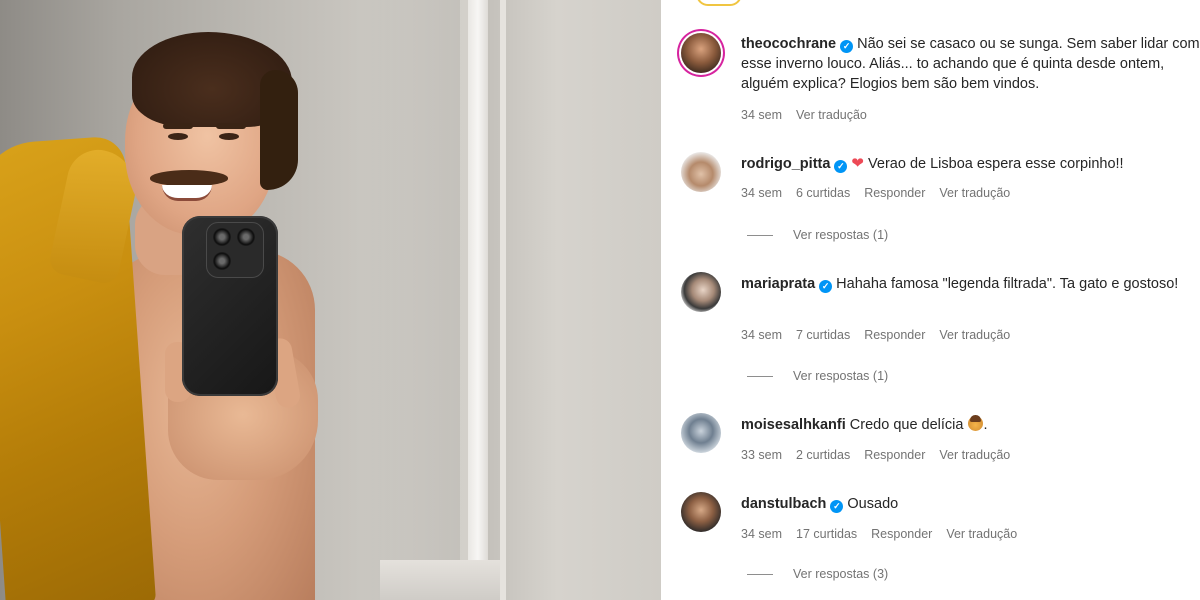 This screenshot has width=1200, height=600. I want to click on caption-meta: 34 sem Ver tradução, so click(811, 115).